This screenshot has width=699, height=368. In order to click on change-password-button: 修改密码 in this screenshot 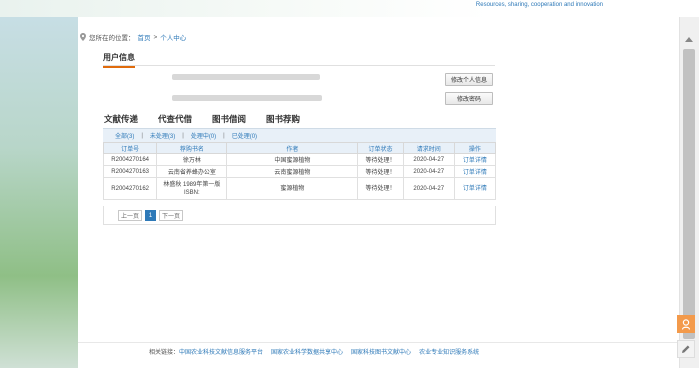, I will do `click(469, 98)`.